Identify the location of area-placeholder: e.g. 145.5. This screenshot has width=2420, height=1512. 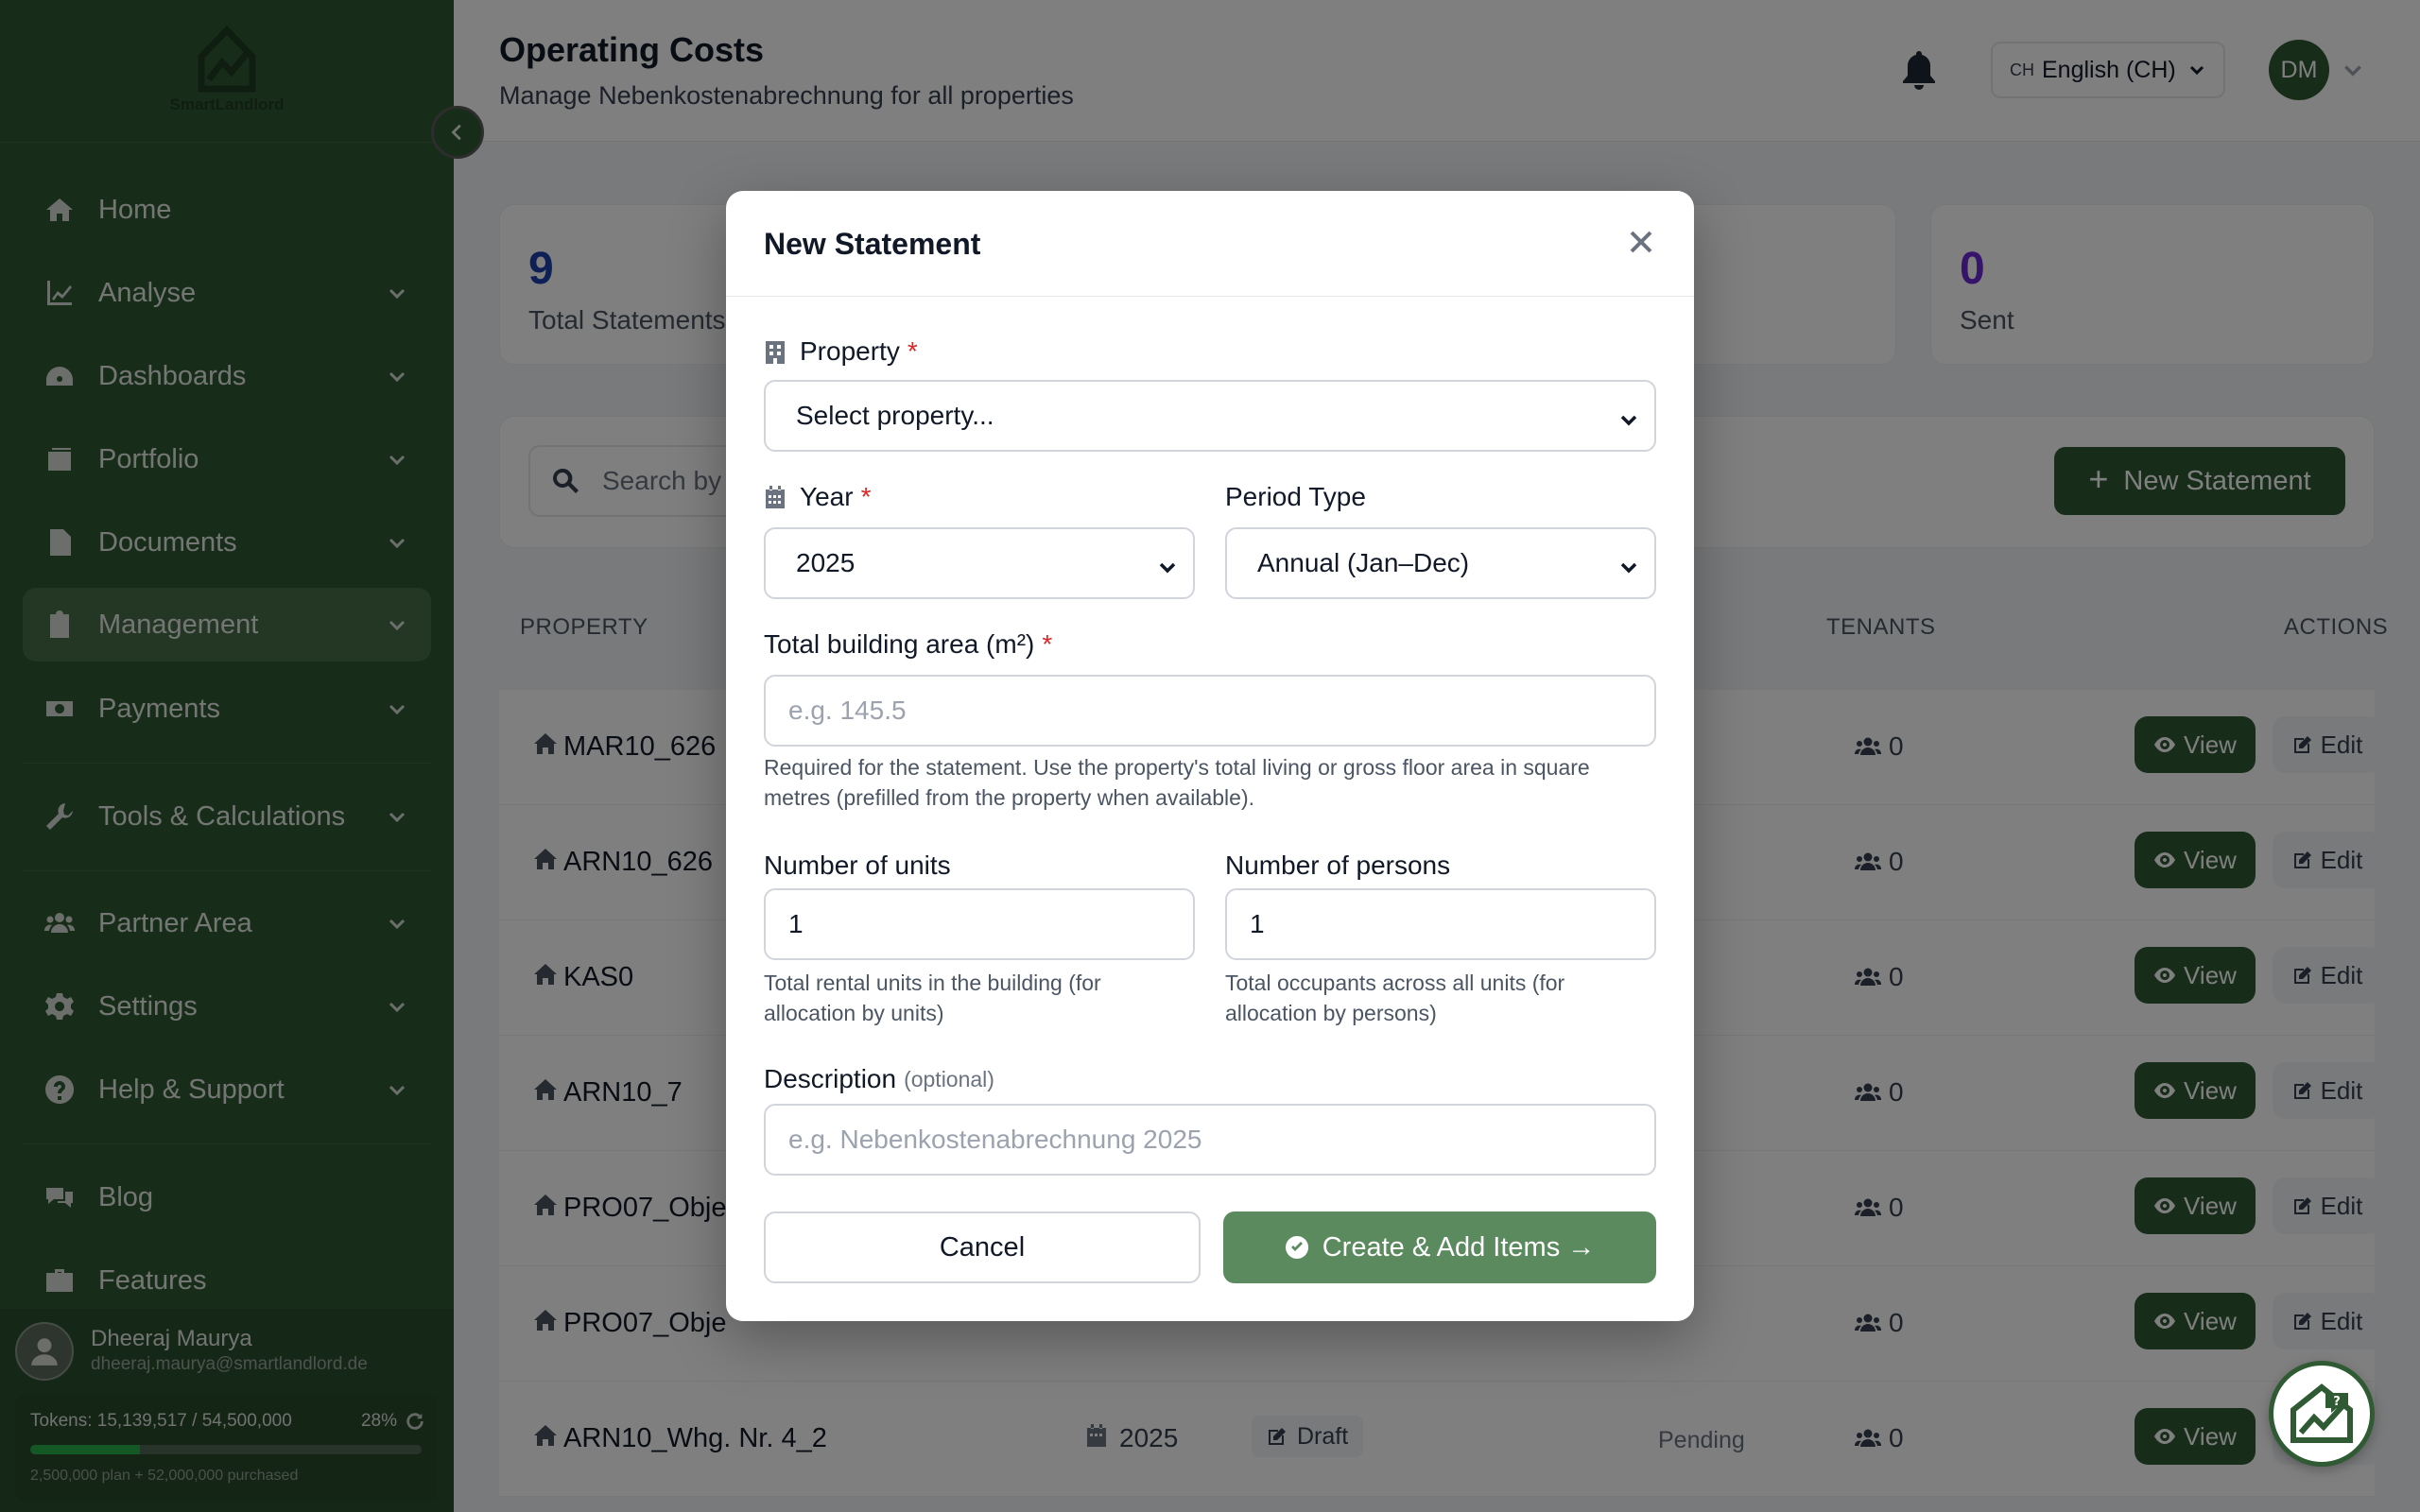
(847, 710).